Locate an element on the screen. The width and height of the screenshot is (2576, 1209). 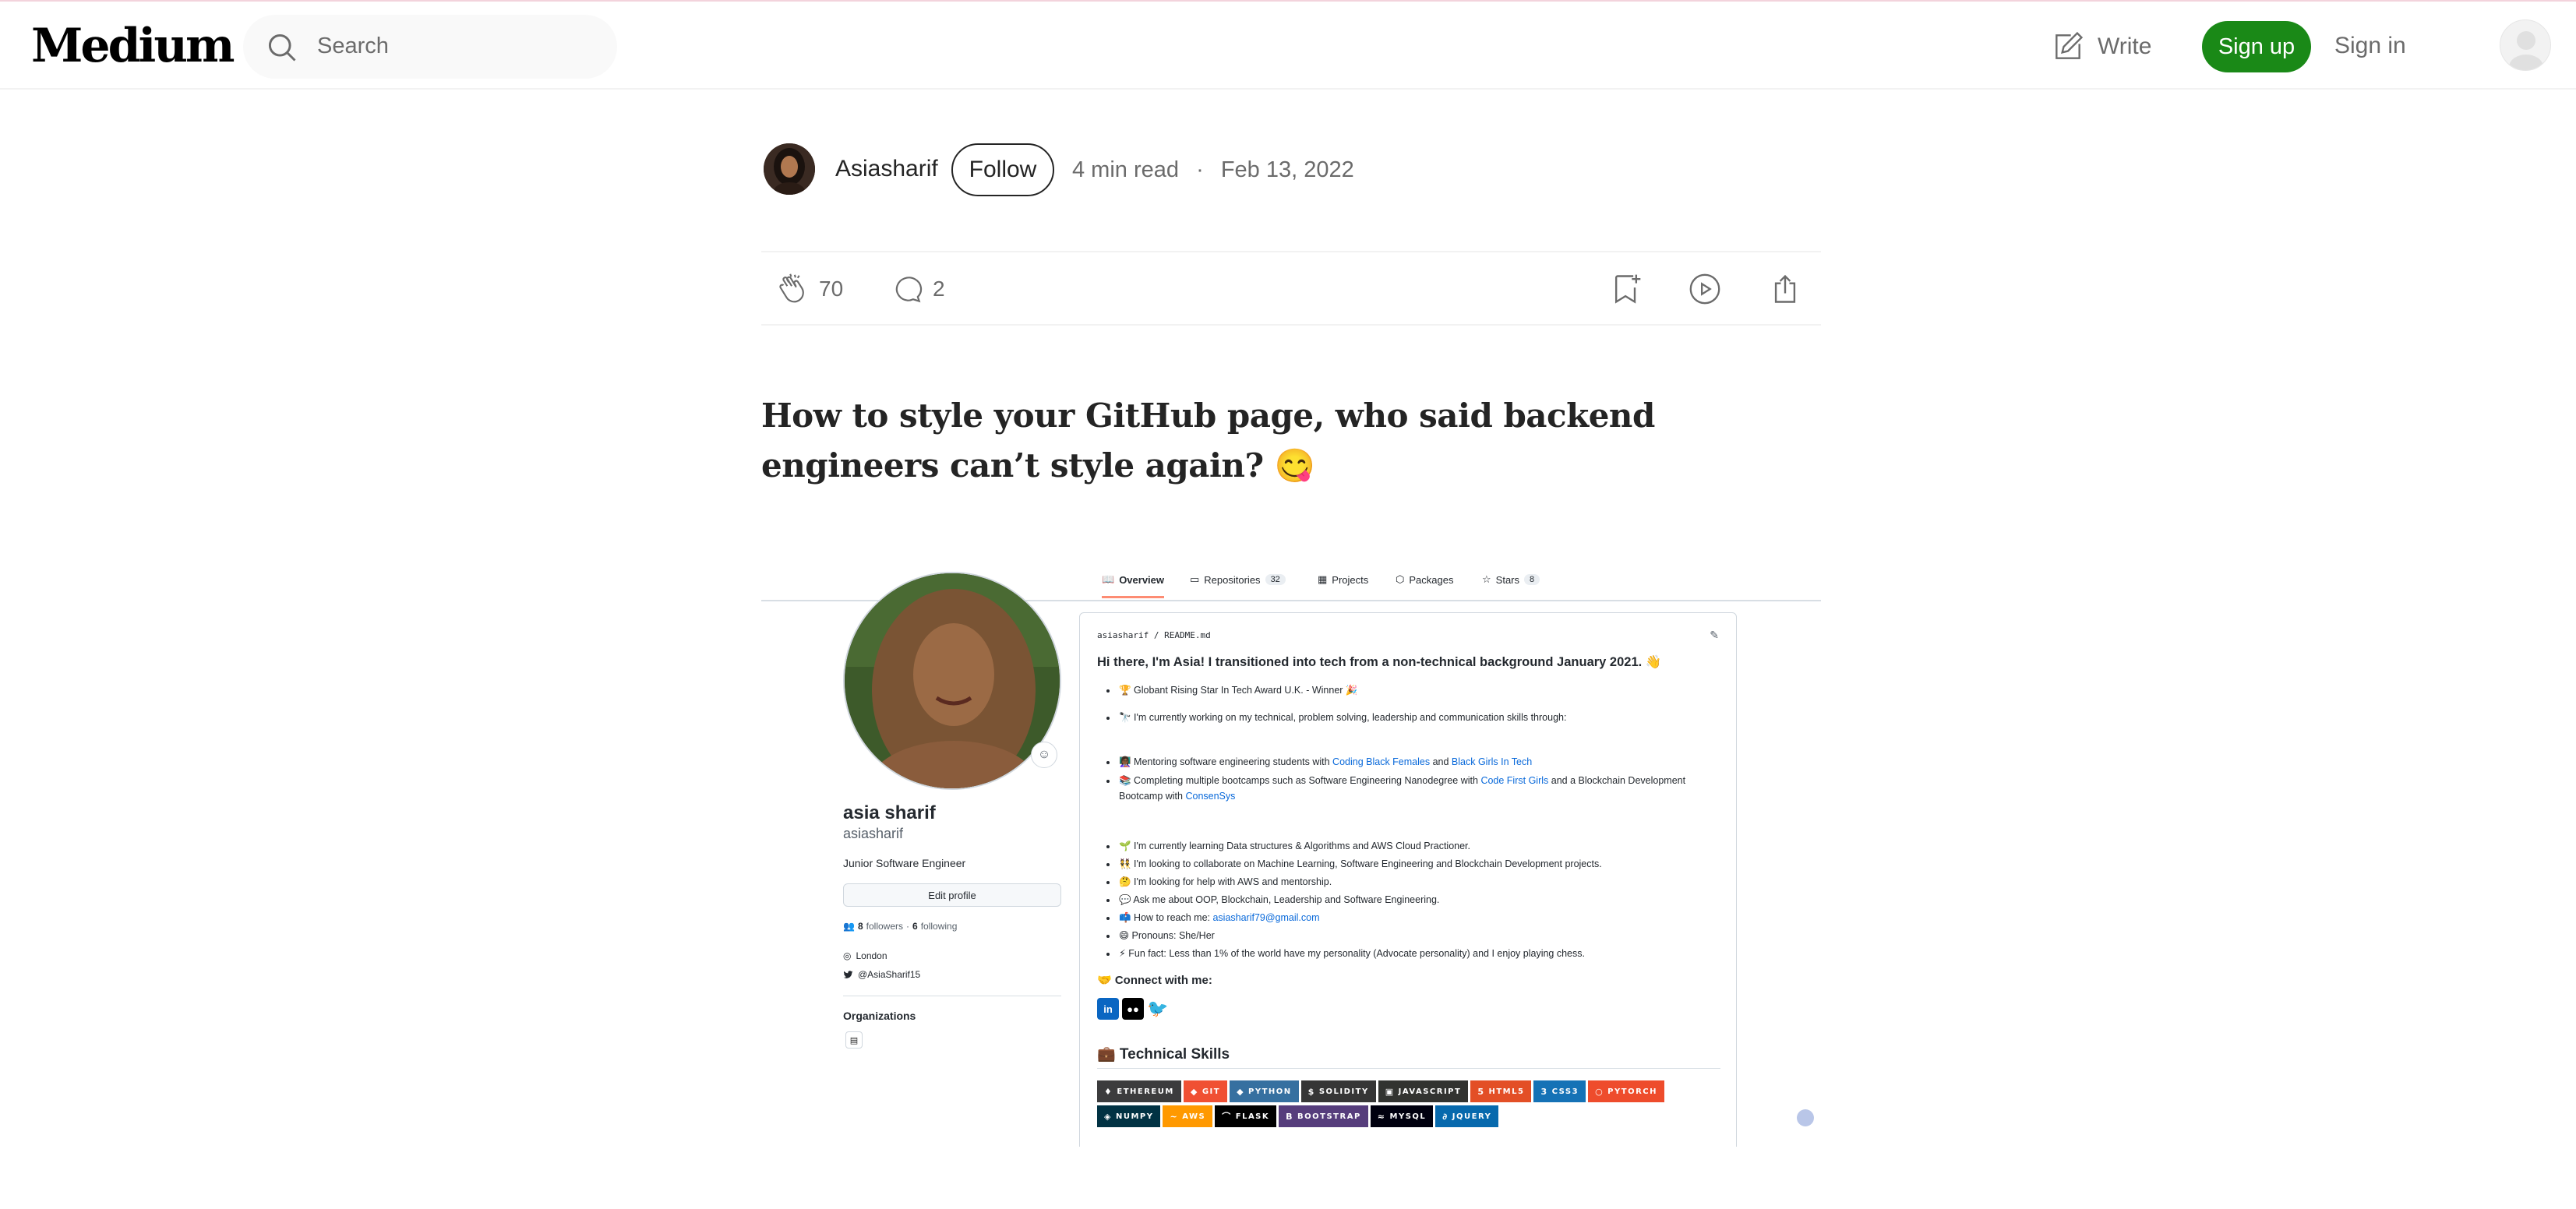
skill-badge-jquery: ∂ JQUERY is located at coordinates (1467, 1116).